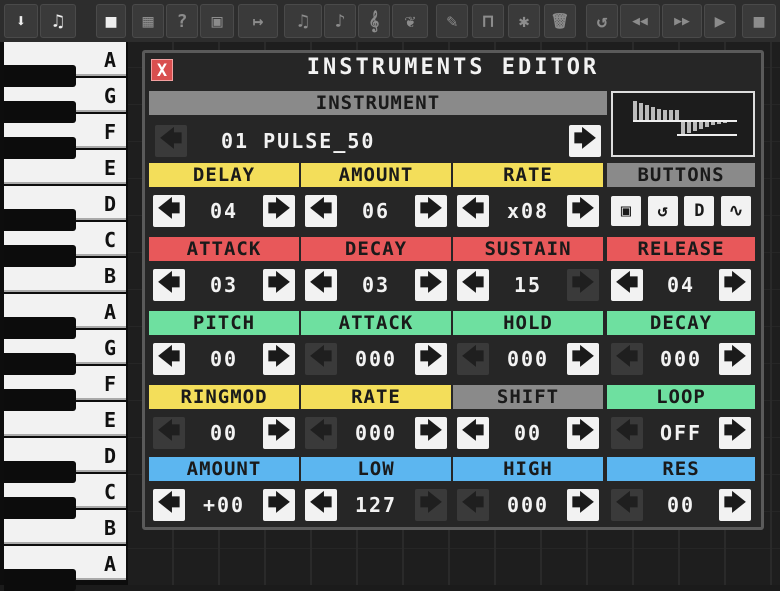 Image resolution: width=780 pixels, height=591 pixels. I want to click on loop-decrement-button: 🡄, so click(627, 433).